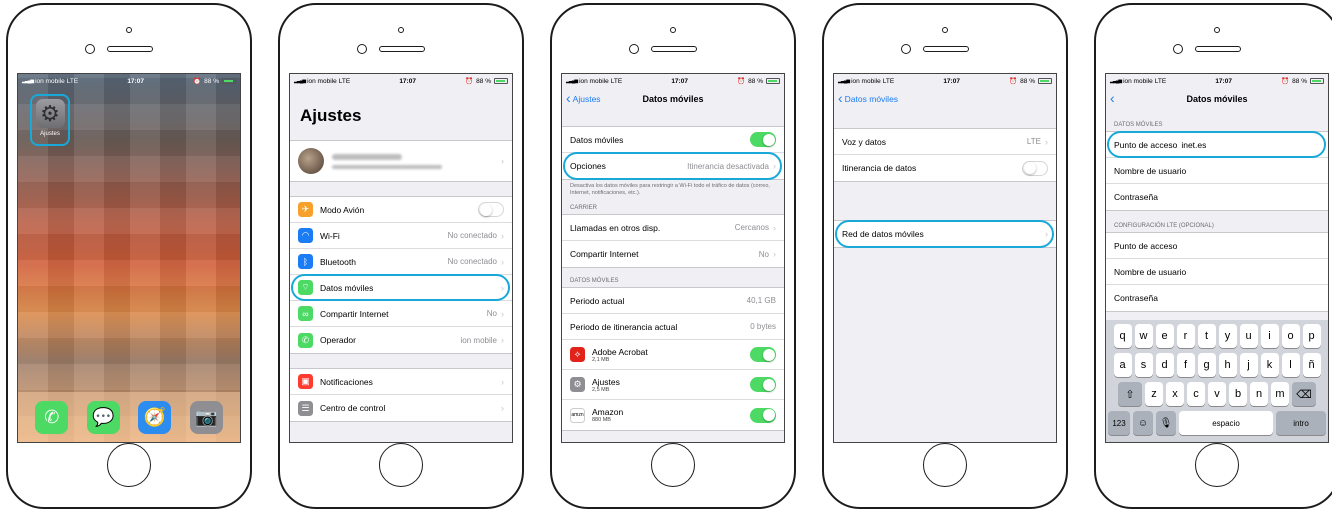 This screenshot has height=512, width=1332. What do you see at coordinates (1185, 365) in the screenshot?
I see `key: f` at bounding box center [1185, 365].